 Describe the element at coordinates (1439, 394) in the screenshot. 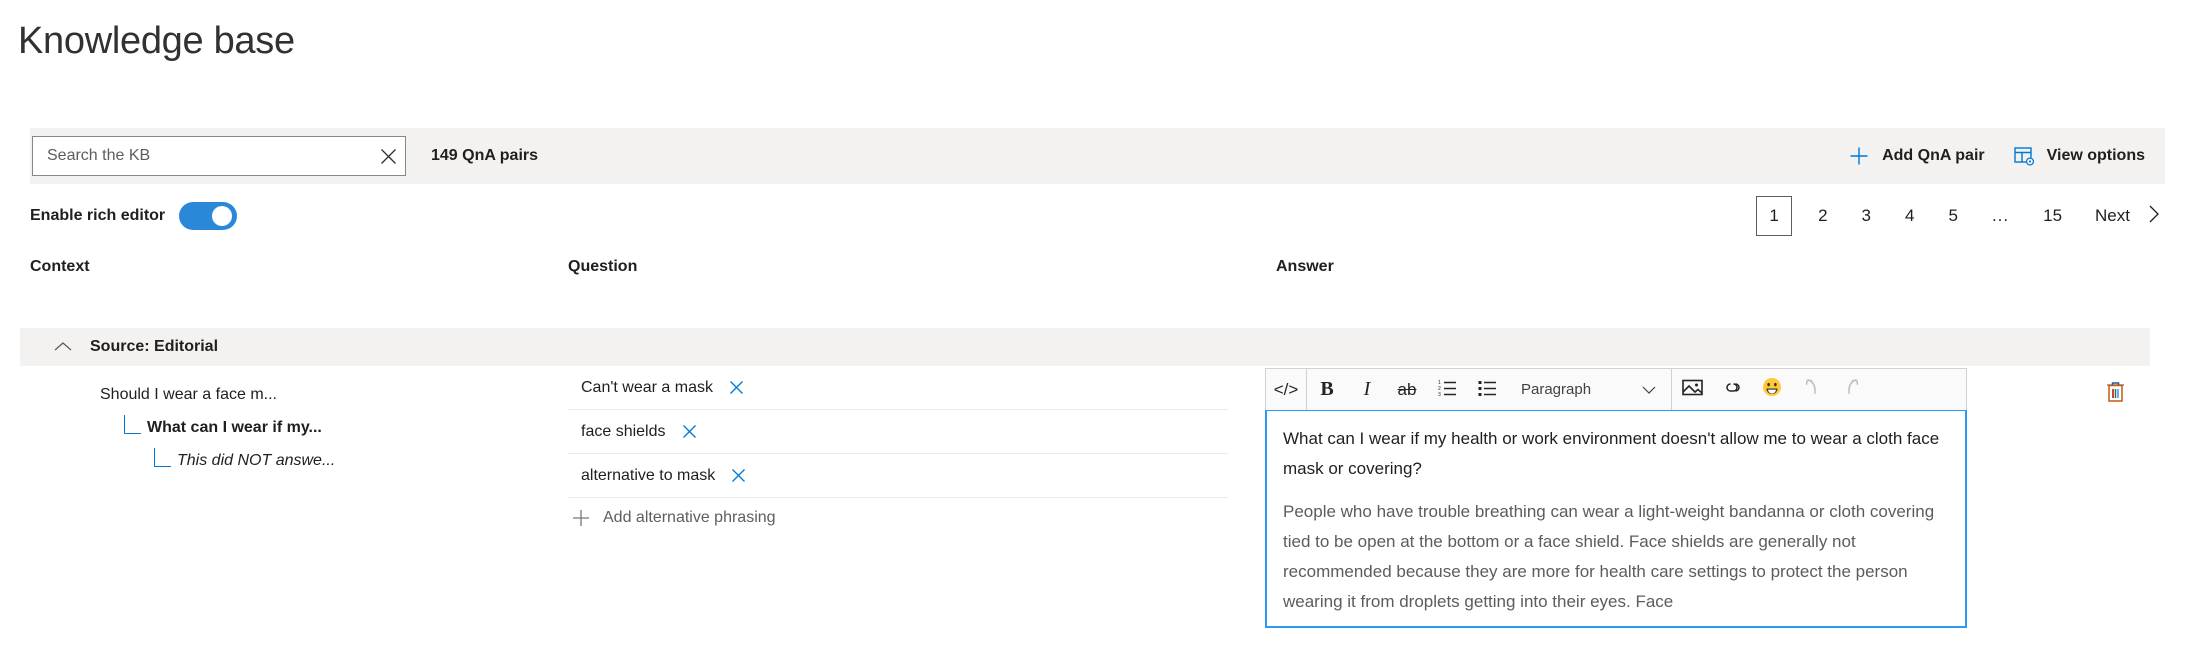

I see `svg-text: 3` at that location.